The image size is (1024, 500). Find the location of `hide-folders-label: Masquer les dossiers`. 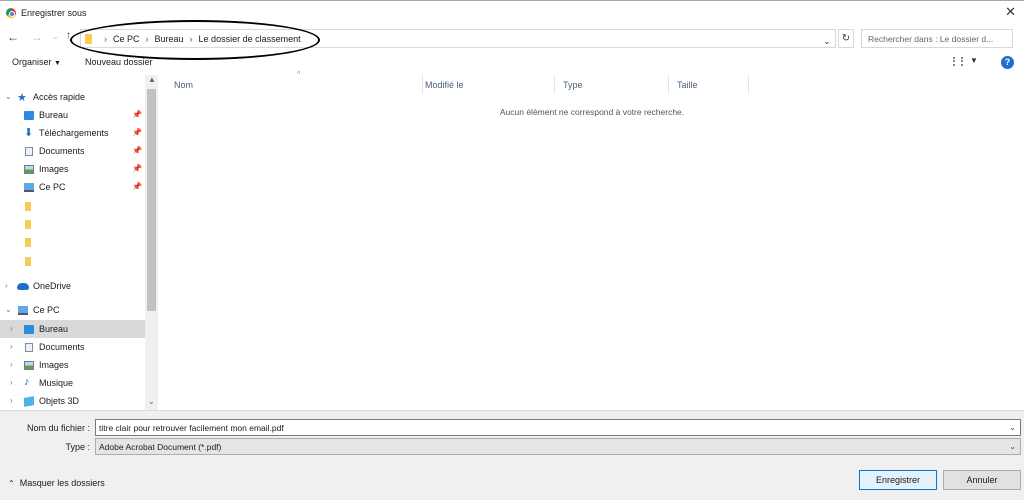

hide-folders-label: Masquer les dossiers is located at coordinates (62, 483).